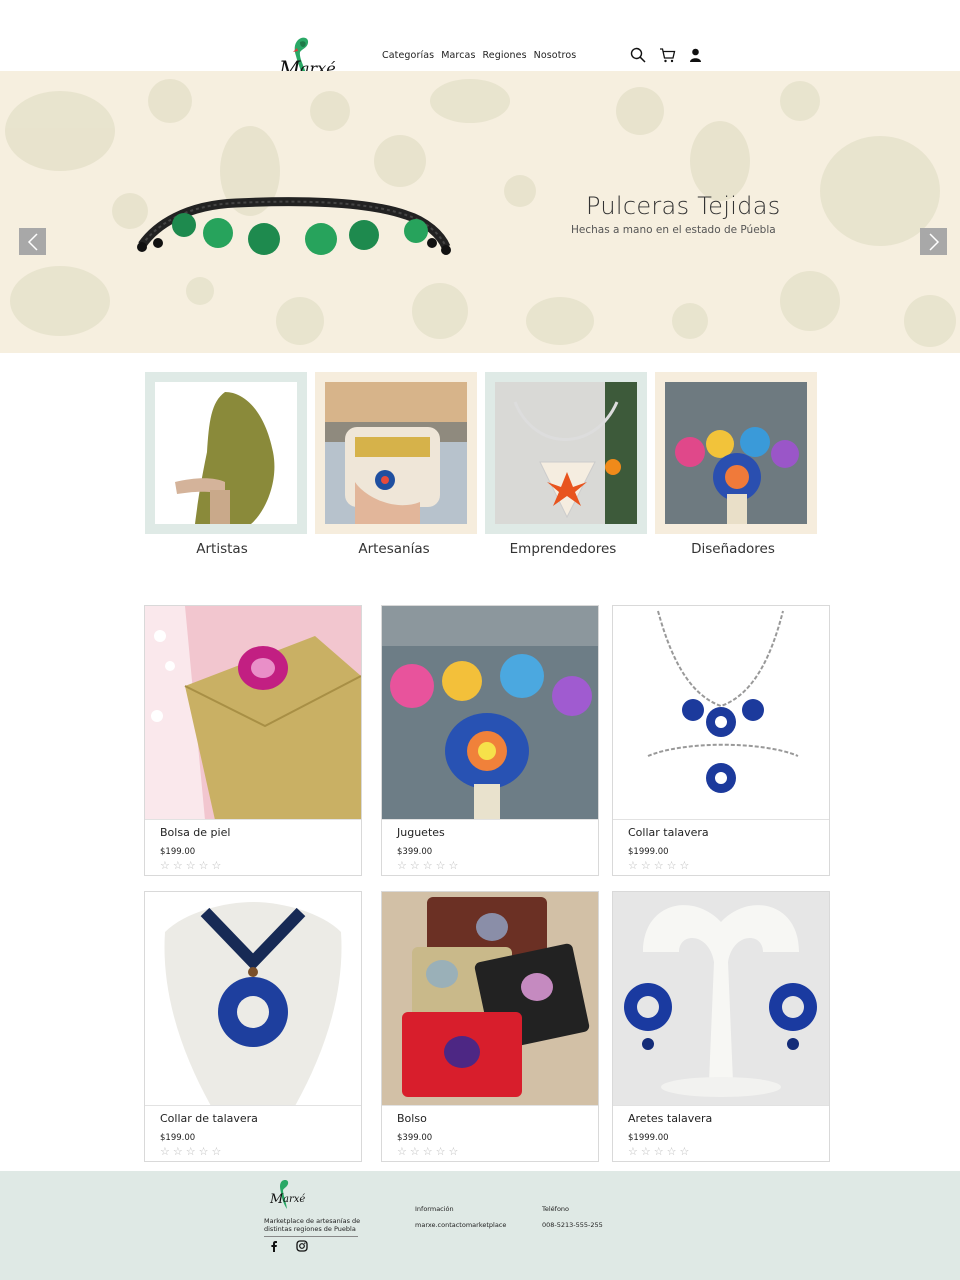 The image size is (960, 1280). What do you see at coordinates (274, 1246) in the screenshot?
I see `facebook-icon` at bounding box center [274, 1246].